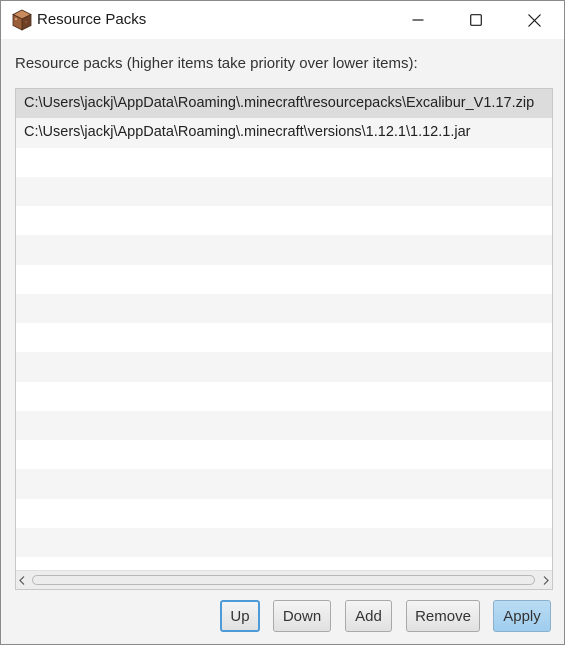  I want to click on chevron-left-icon, so click(22, 580).